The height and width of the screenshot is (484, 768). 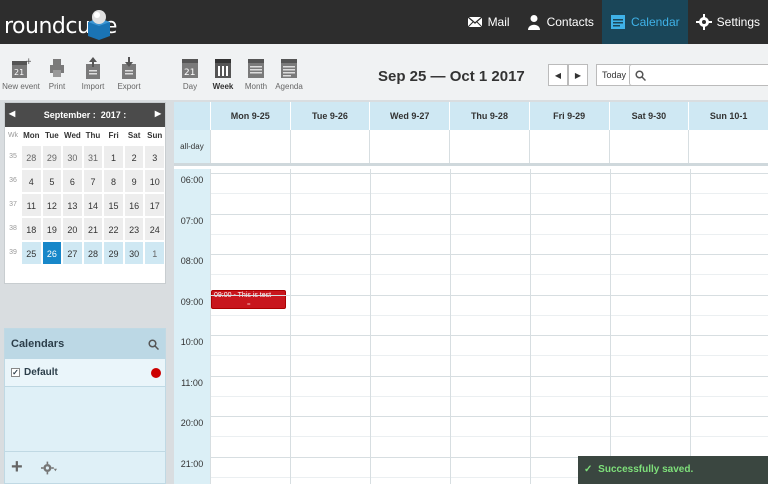 I want to click on day-column-header: Thu 9-28, so click(x=489, y=116).